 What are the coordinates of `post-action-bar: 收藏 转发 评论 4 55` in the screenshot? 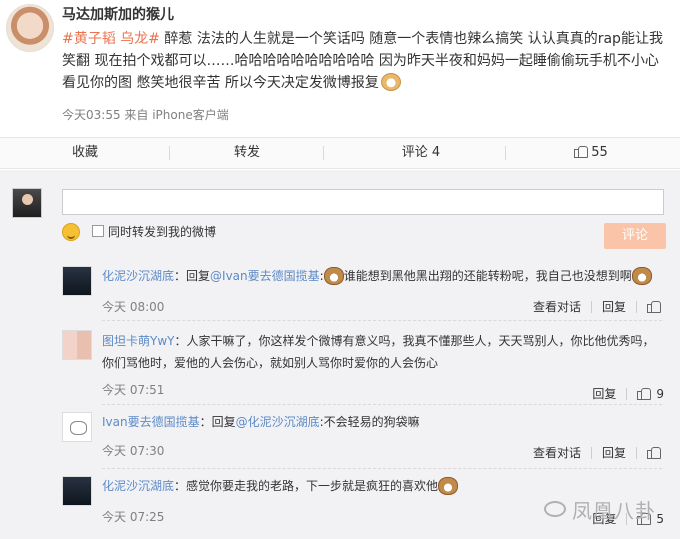 It's located at (340, 153).